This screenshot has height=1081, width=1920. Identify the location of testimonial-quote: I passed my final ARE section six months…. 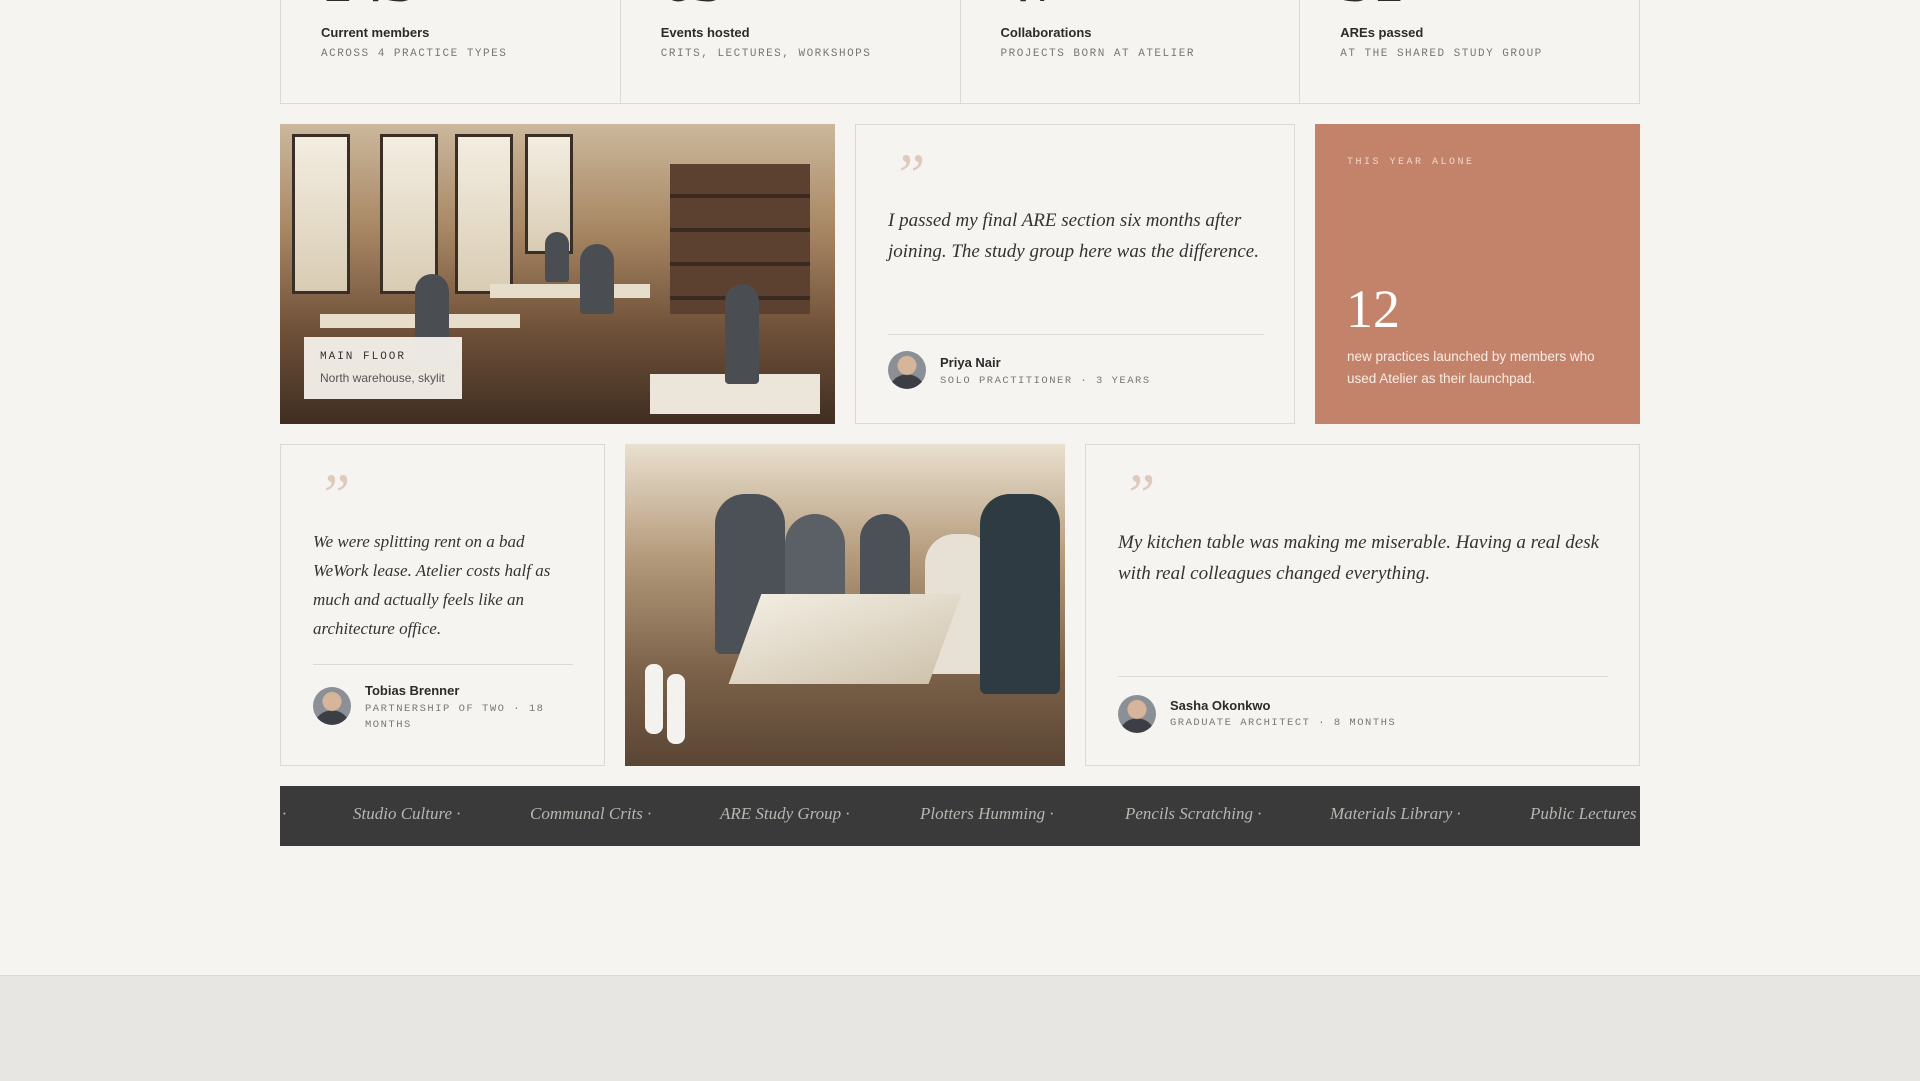
(1073, 236).